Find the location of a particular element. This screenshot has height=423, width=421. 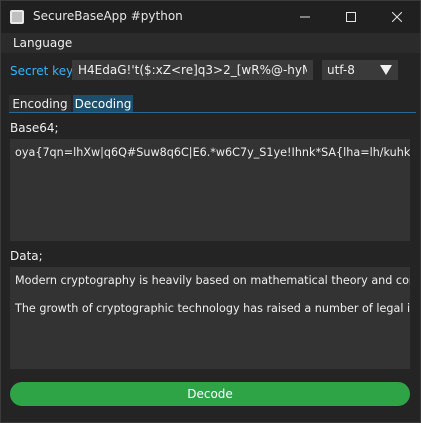

tab-encoding-label: Encoding is located at coordinates (40, 104).